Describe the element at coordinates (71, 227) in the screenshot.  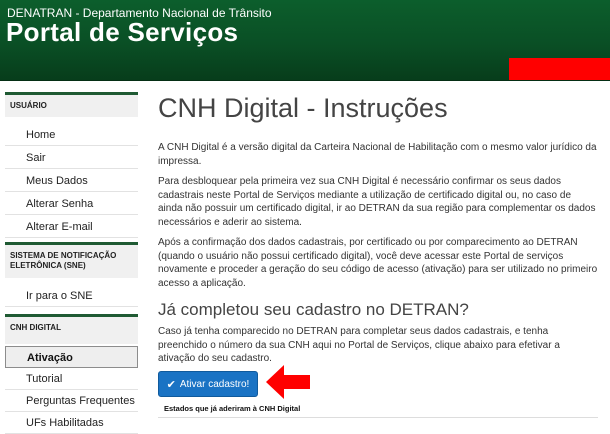
I see `sidebar-item-alterar-email: Alterar E-mail` at that location.